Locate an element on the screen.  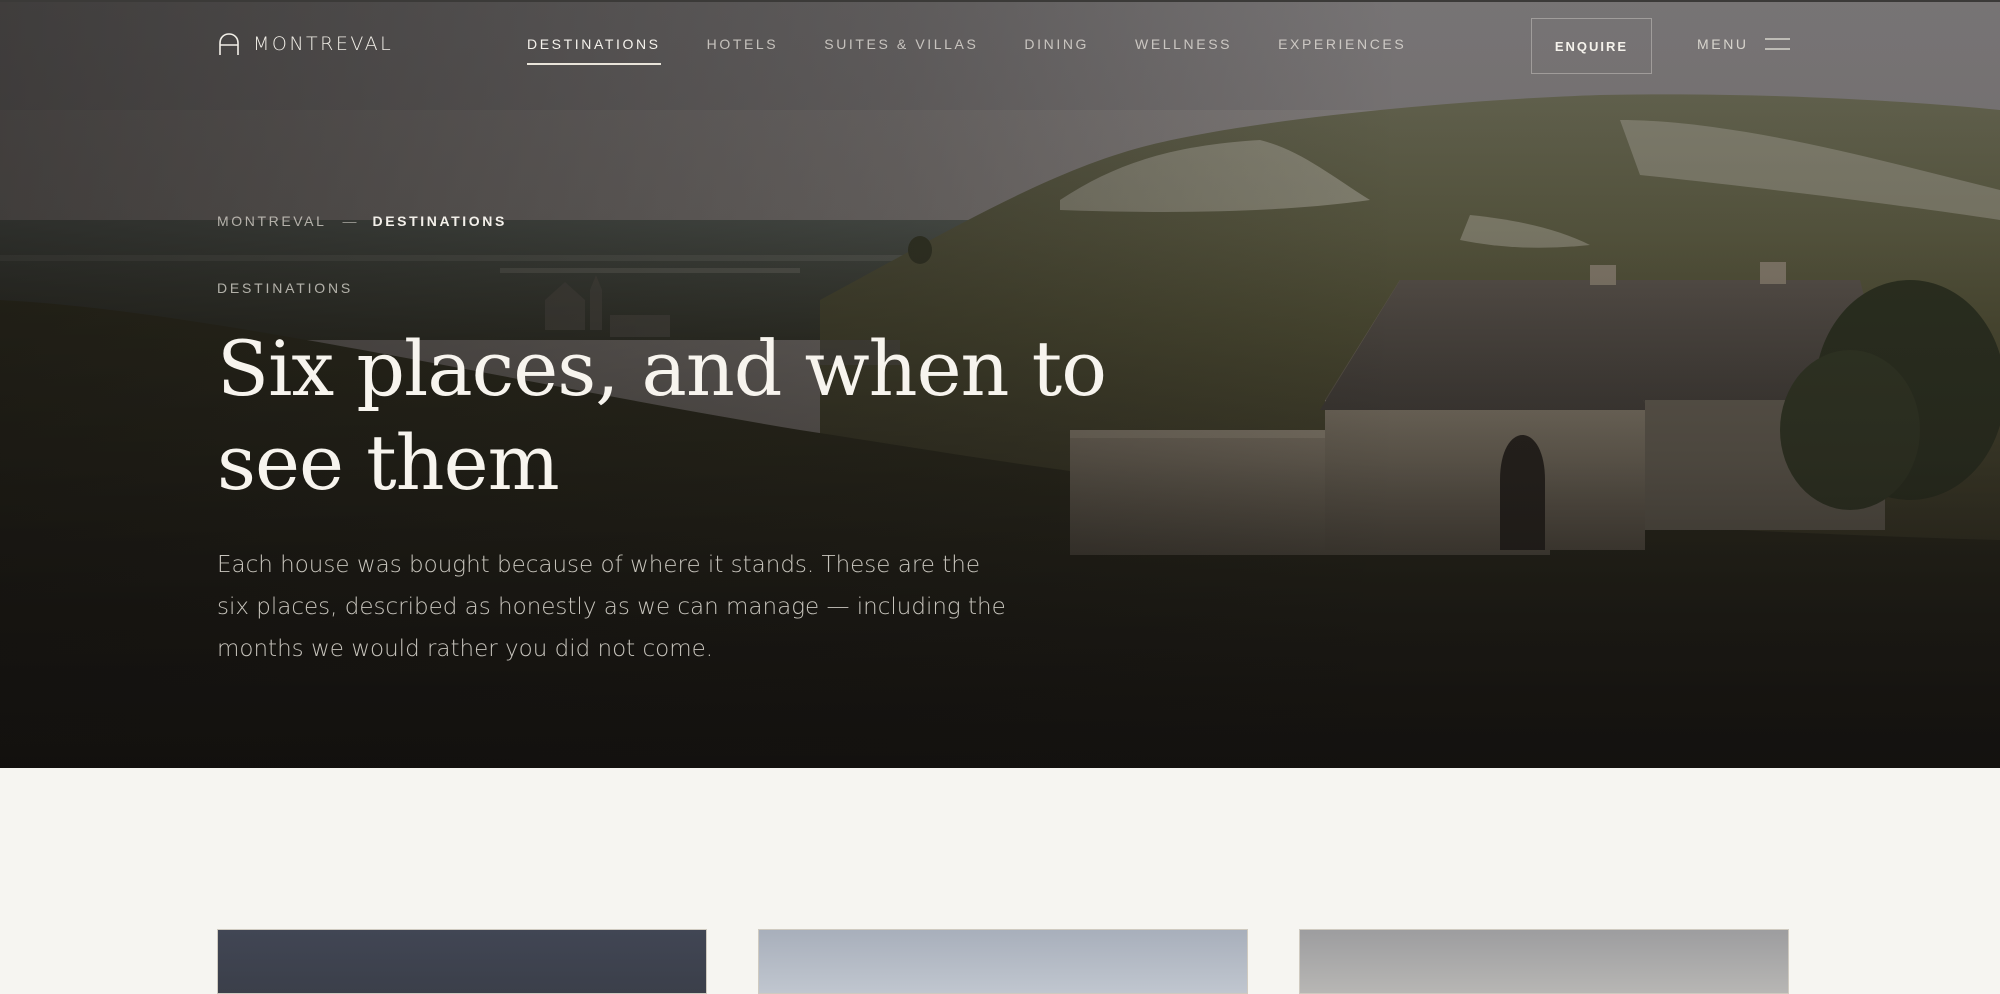
section-eyebrow: DESTINATIONS is located at coordinates (285, 288).